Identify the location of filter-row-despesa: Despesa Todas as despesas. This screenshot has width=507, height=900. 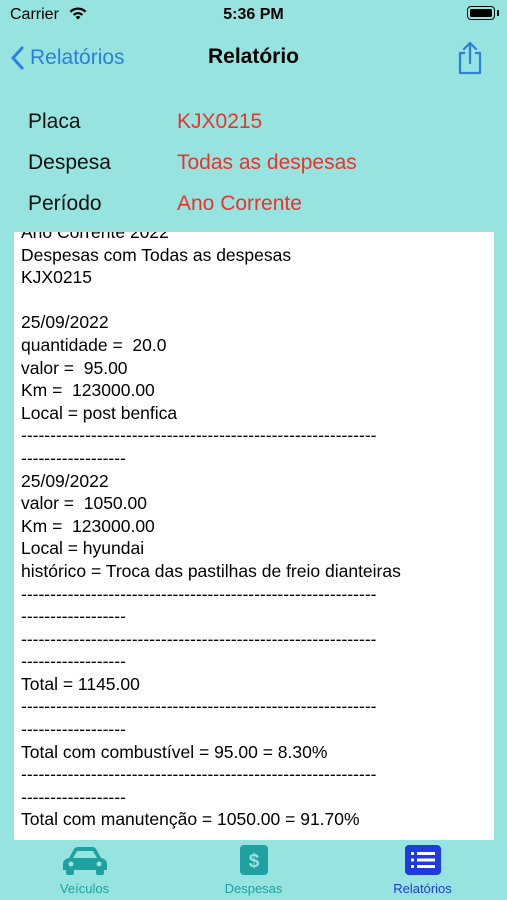
(253, 166).